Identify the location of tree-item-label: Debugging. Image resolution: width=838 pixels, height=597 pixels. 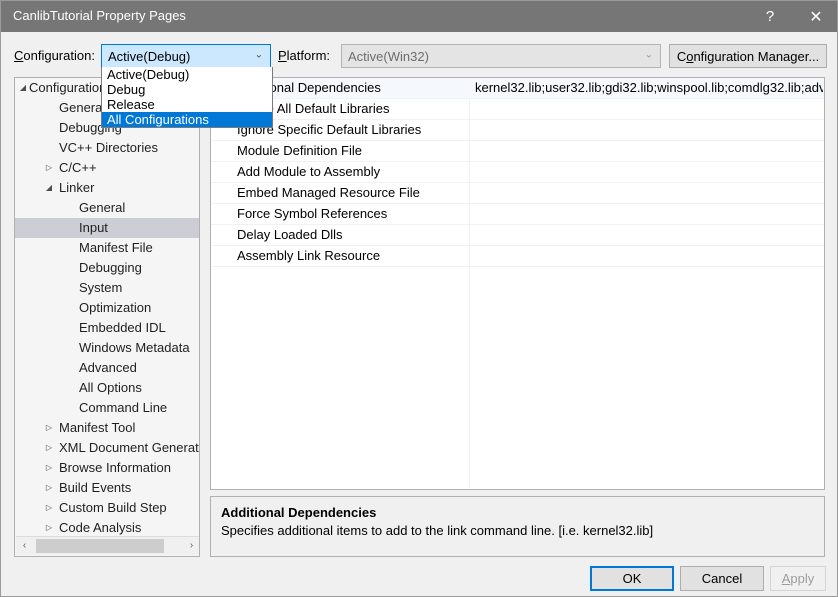
(110, 267).